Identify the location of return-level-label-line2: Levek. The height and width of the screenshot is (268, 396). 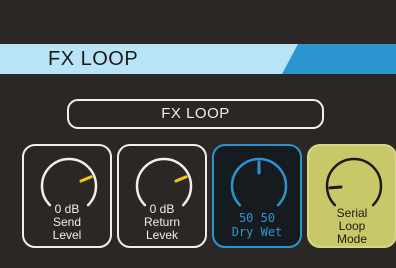
(162, 235).